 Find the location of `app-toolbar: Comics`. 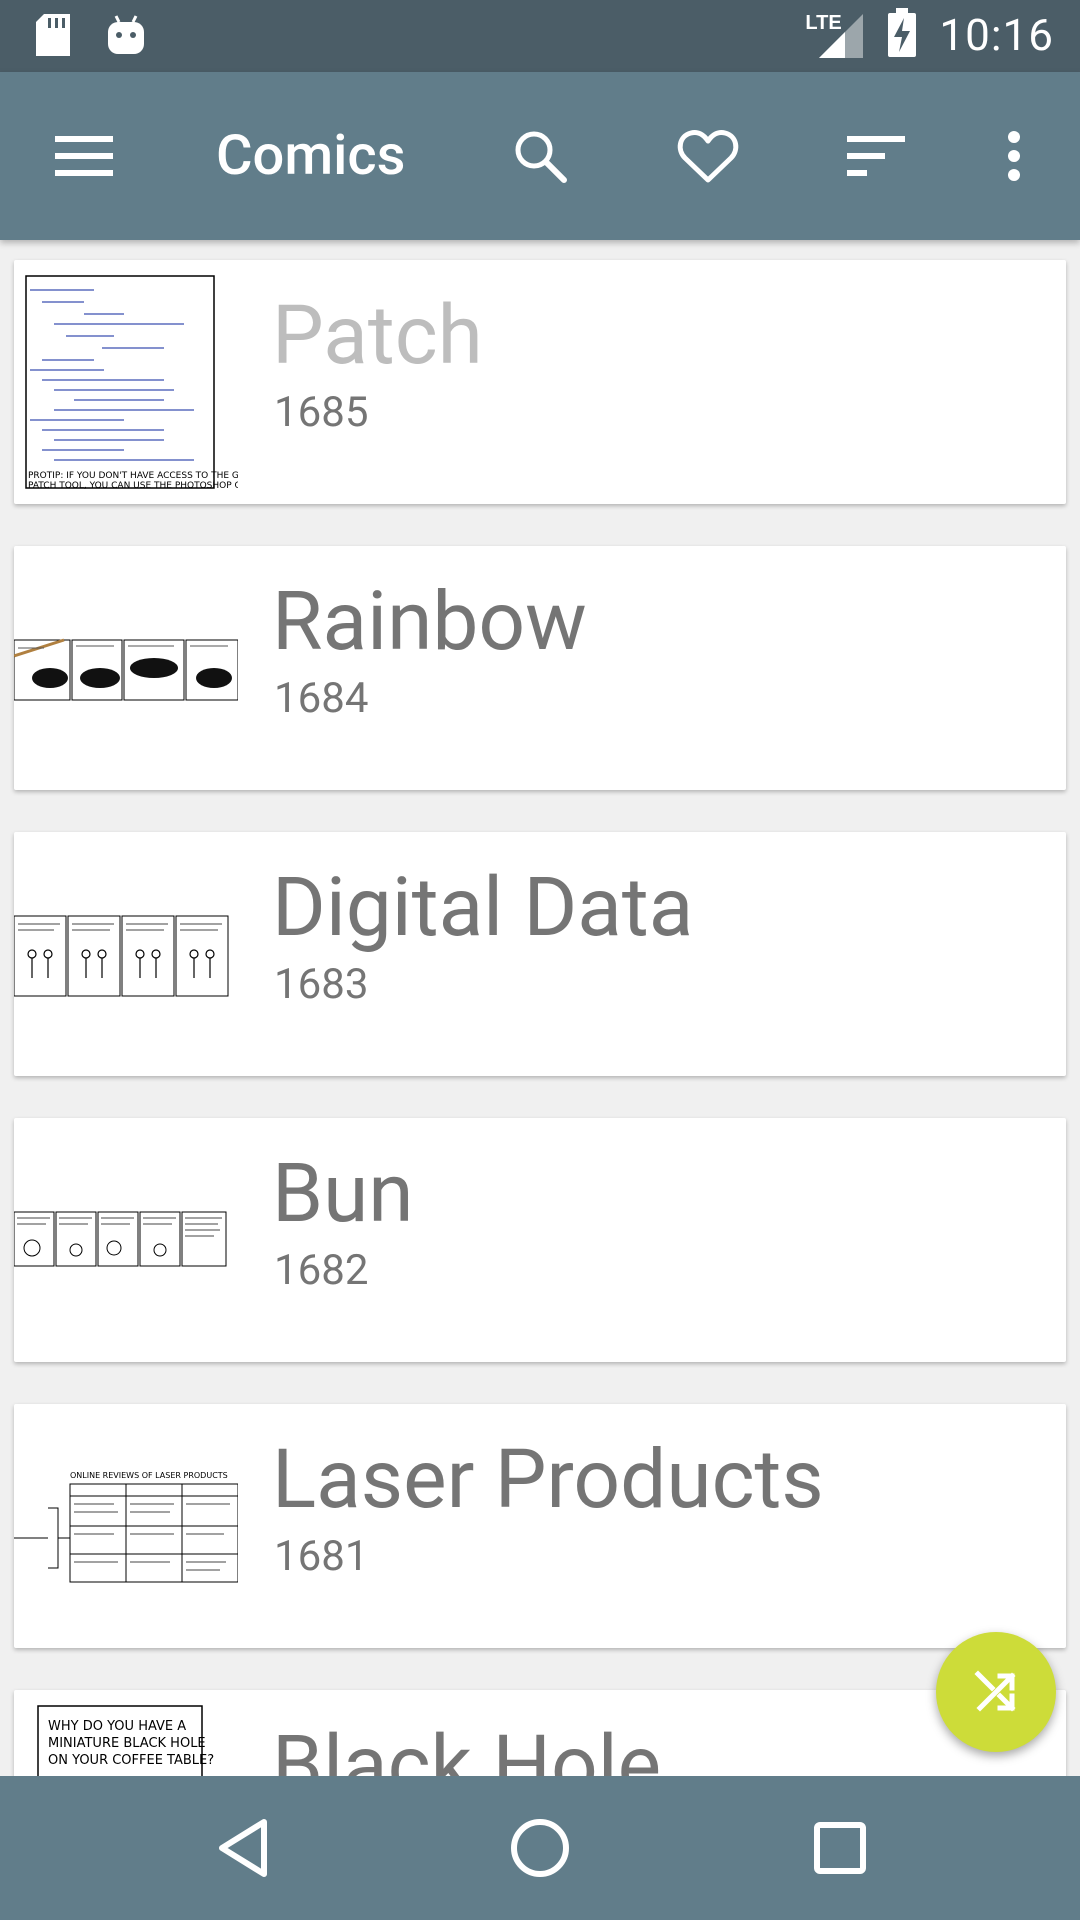

app-toolbar: Comics is located at coordinates (540, 156).